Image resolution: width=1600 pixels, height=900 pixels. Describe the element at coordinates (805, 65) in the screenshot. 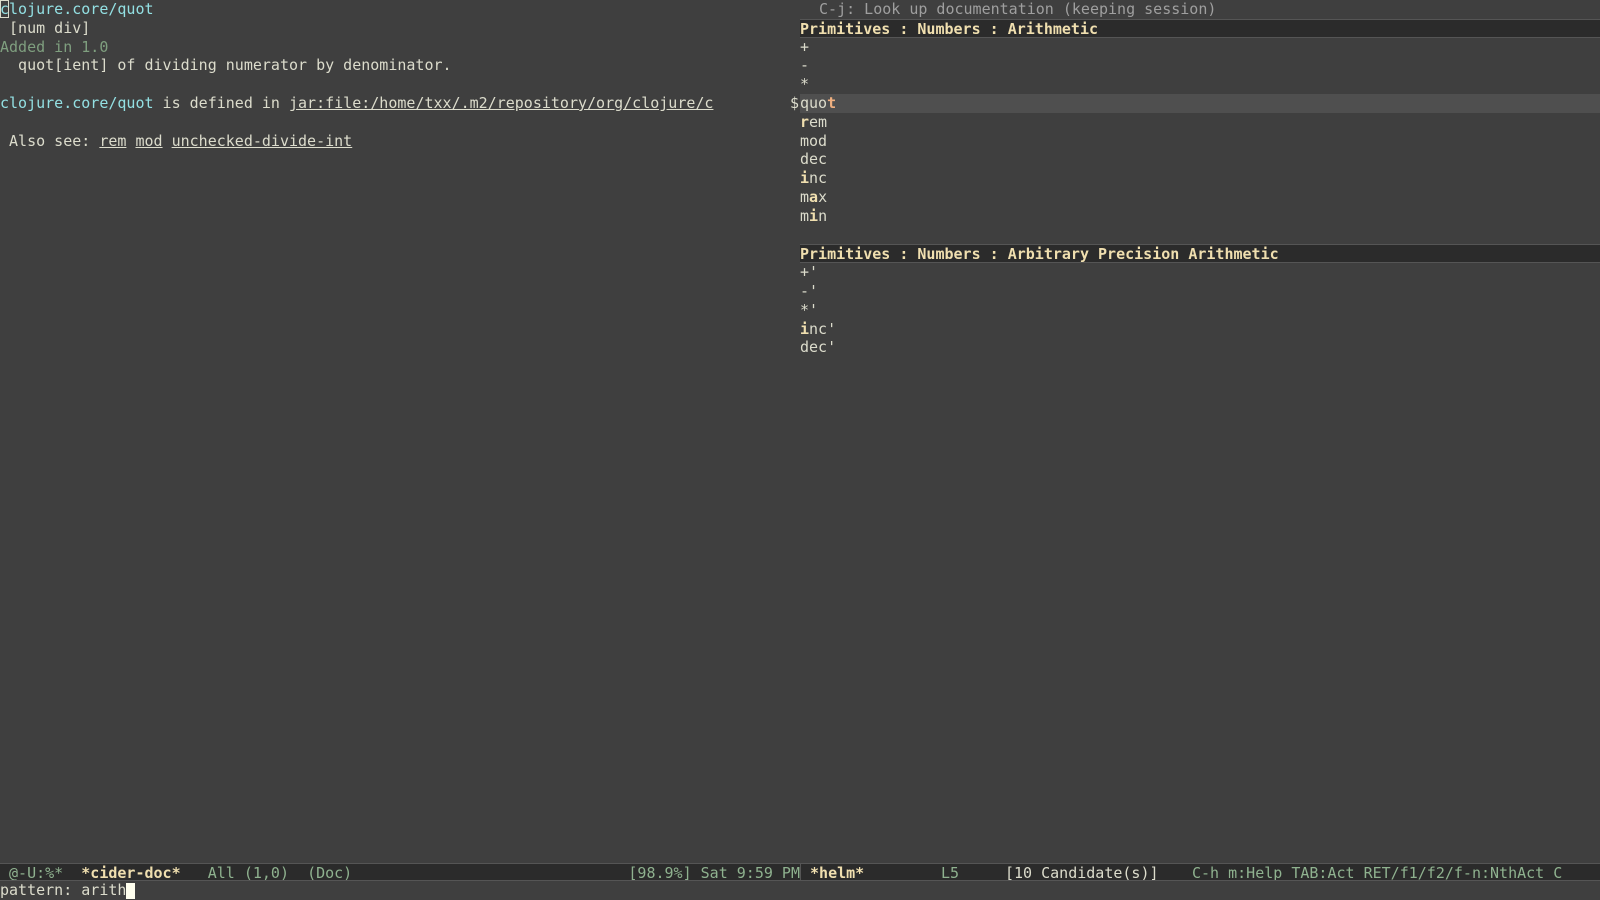

I see `candidate-text: -` at that location.